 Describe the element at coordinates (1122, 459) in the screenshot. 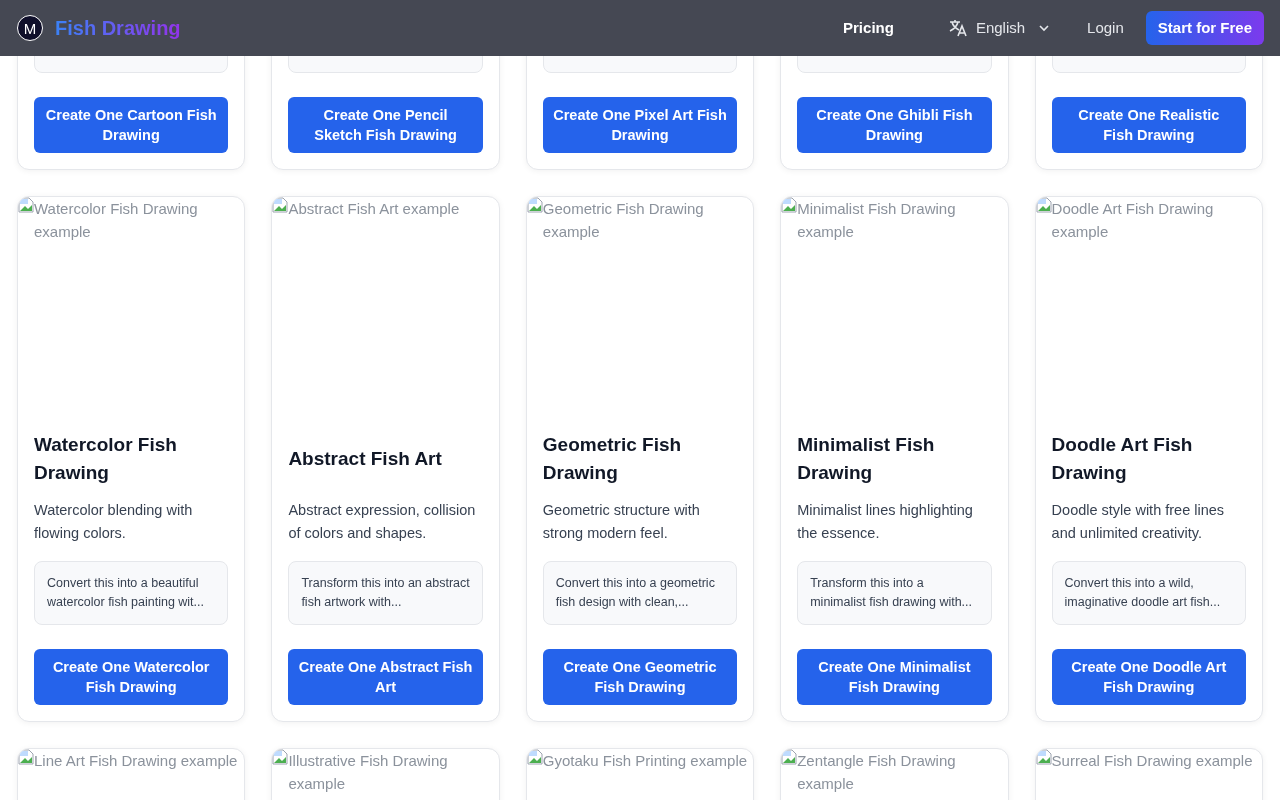

I see `card-title: Doodle Art Fish Drawing` at that location.